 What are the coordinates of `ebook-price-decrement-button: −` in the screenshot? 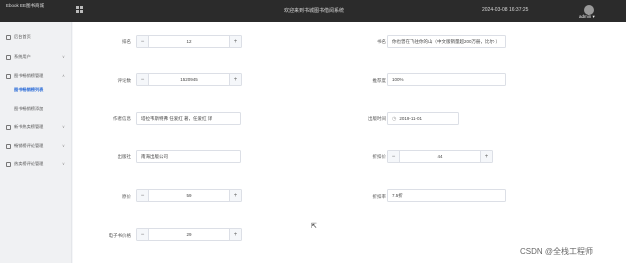 It's located at (143, 234).